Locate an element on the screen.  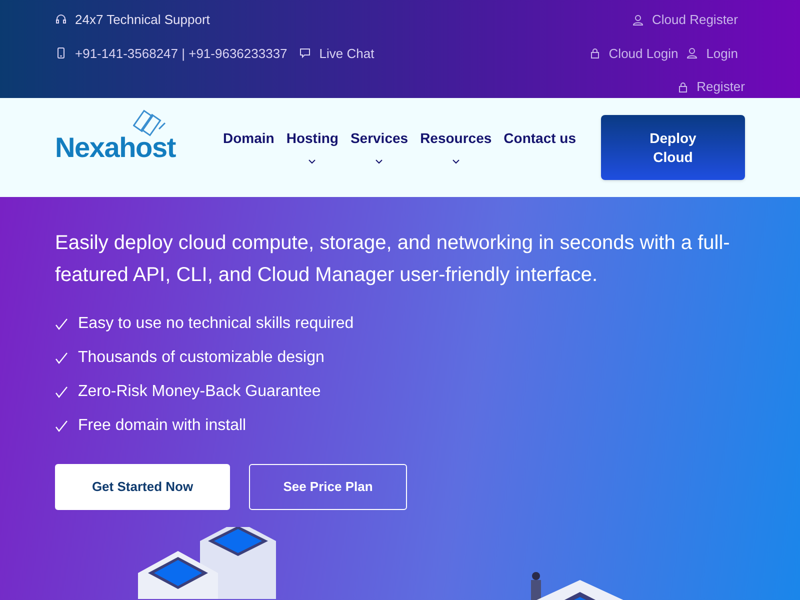
server-logo-icon is located at coordinates (150, 123).